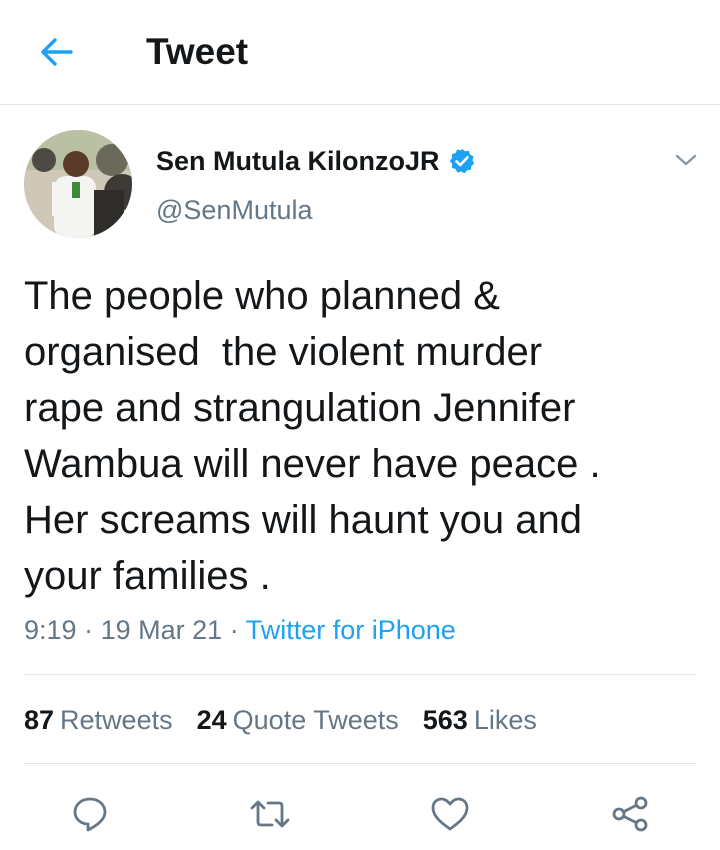 The image size is (720, 850). Describe the element at coordinates (39, 720) in the screenshot. I see `retweets-count: 87` at that location.